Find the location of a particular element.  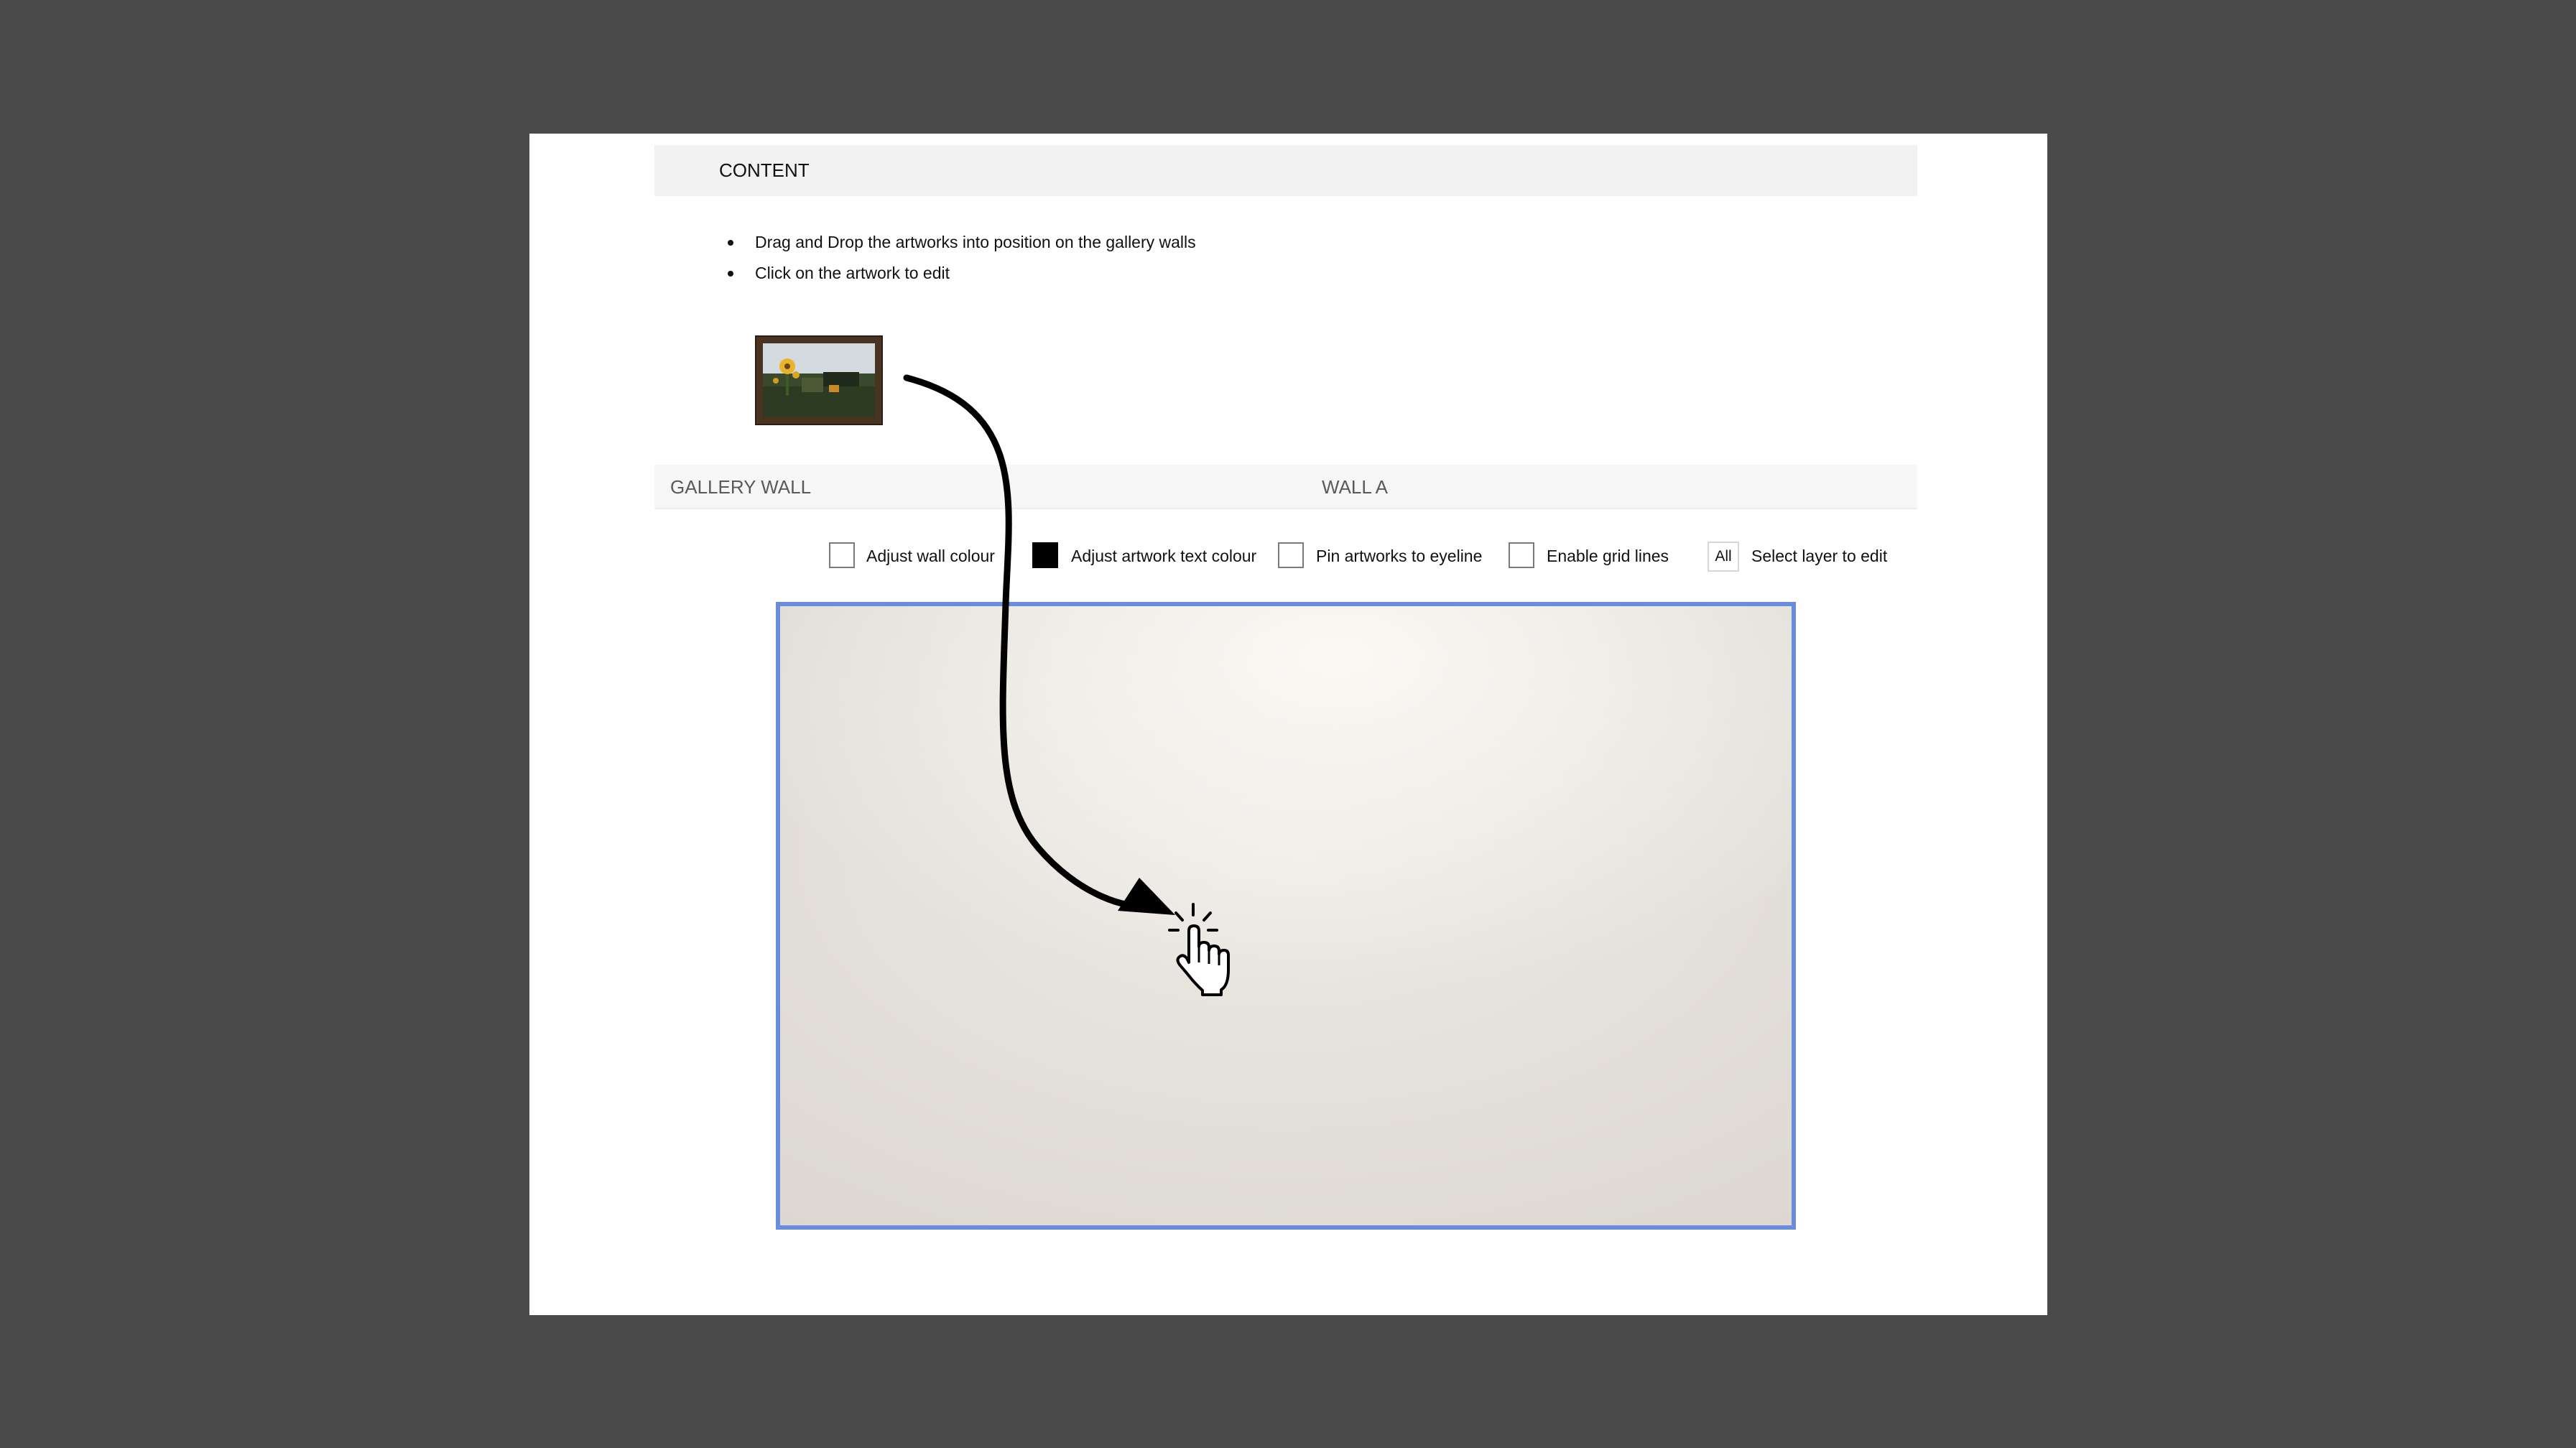

adjust-wall-colour-label: Adjust wall colour is located at coordinates (930, 556).